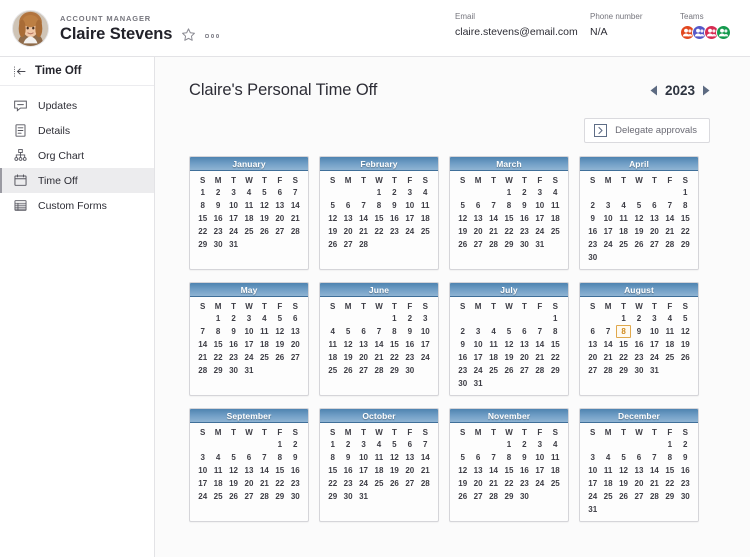 The height and width of the screenshot is (557, 750). What do you see at coordinates (685, 244) in the screenshot?
I see `calendar-day: 29` at bounding box center [685, 244].